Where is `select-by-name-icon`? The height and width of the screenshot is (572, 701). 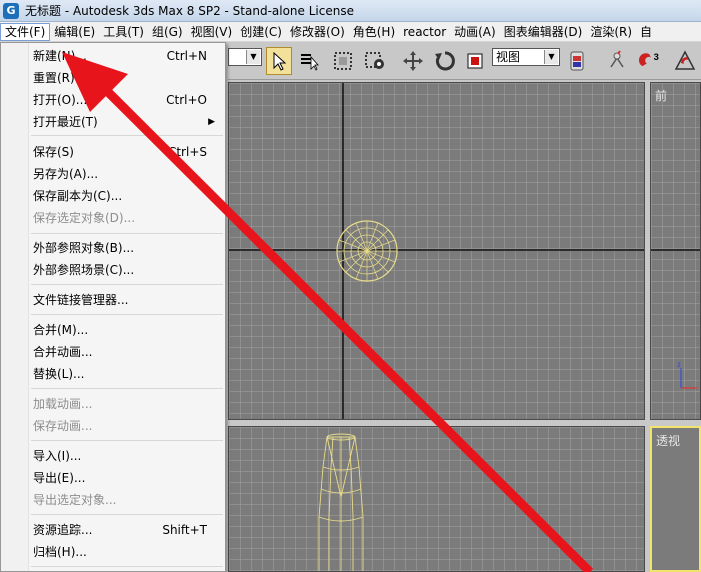 select-by-name-icon is located at coordinates (310, 62).